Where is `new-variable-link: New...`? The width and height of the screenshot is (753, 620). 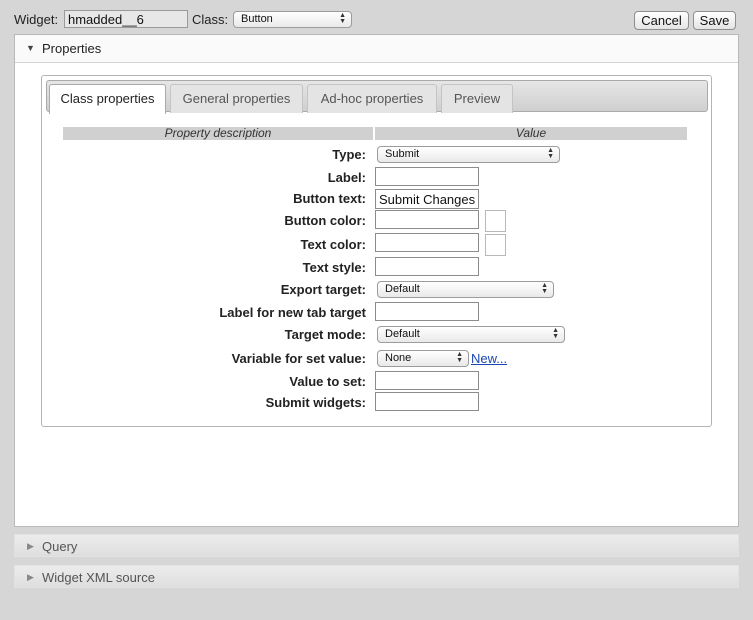 new-variable-link: New... is located at coordinates (489, 358).